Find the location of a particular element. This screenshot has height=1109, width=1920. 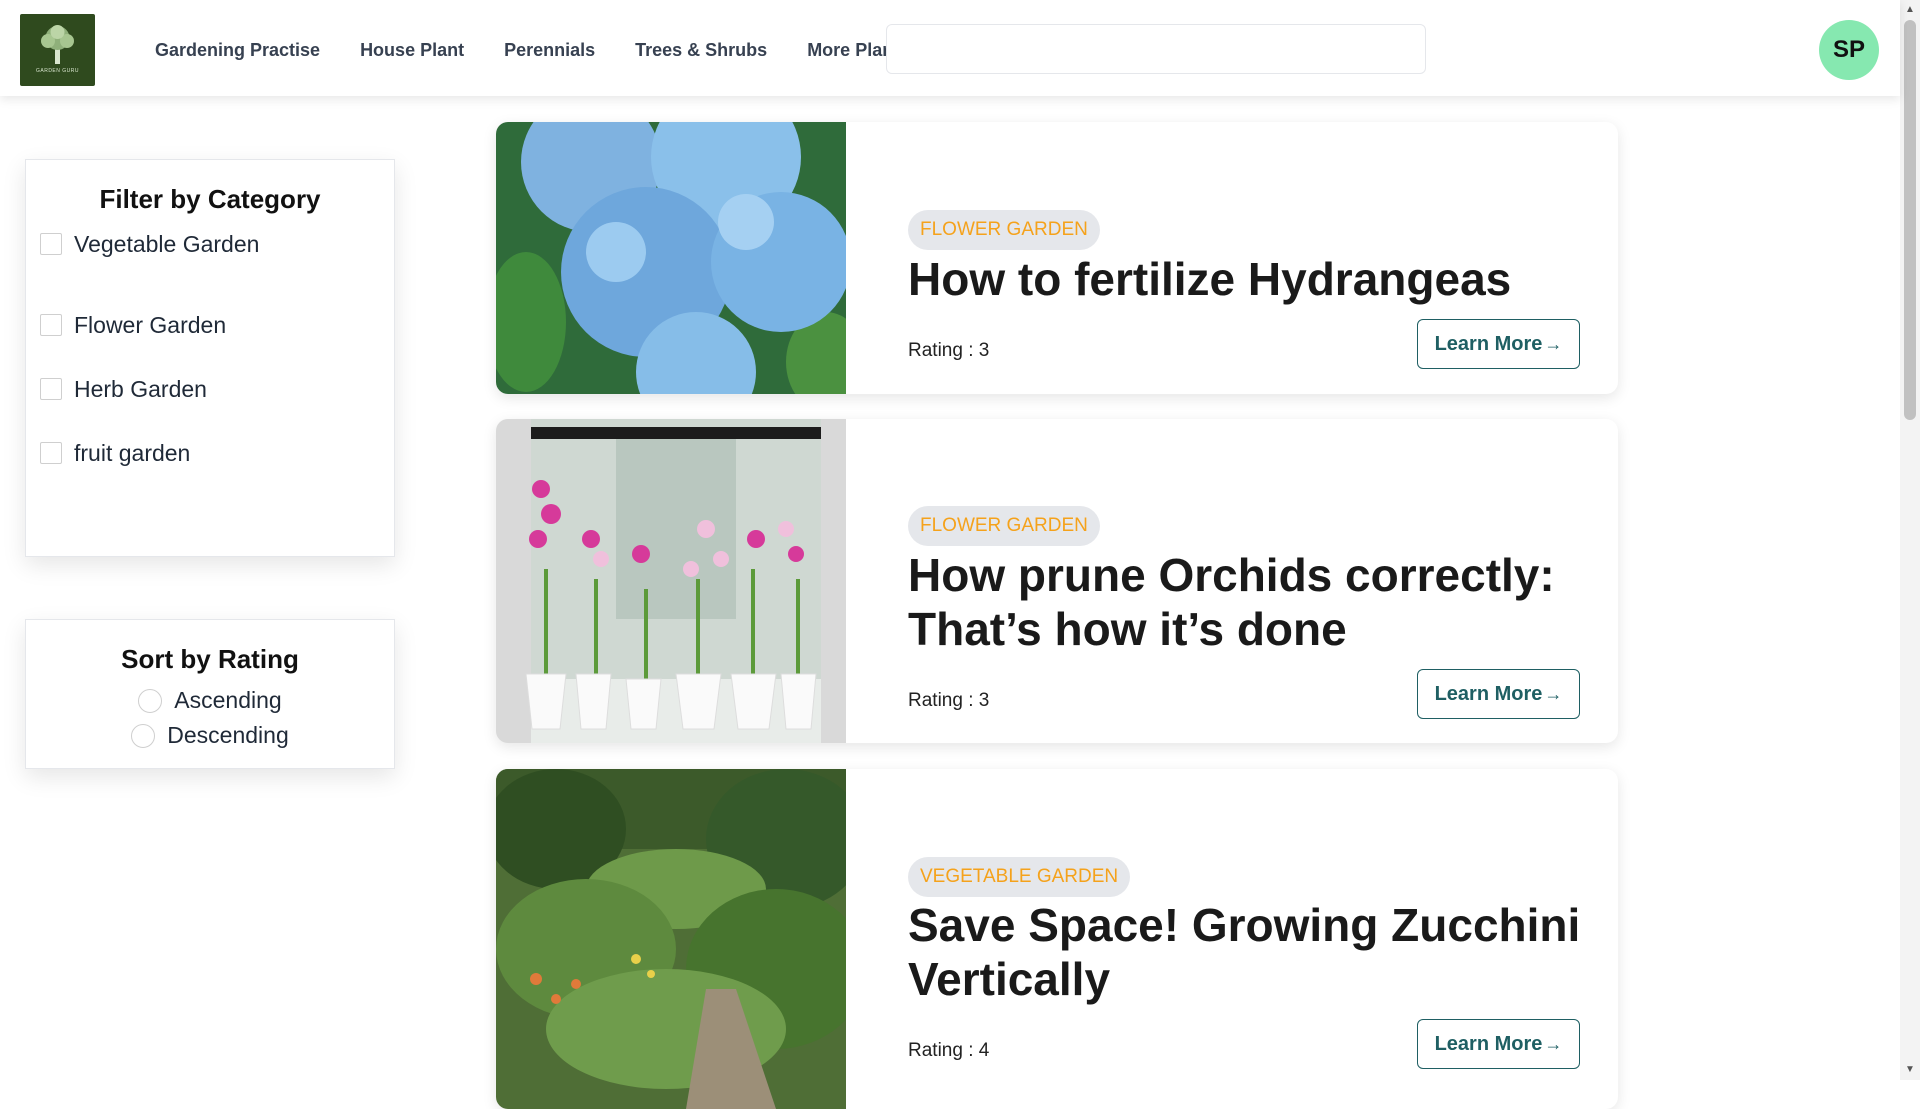

sort-options: Ascending Descending is located at coordinates (210, 718).